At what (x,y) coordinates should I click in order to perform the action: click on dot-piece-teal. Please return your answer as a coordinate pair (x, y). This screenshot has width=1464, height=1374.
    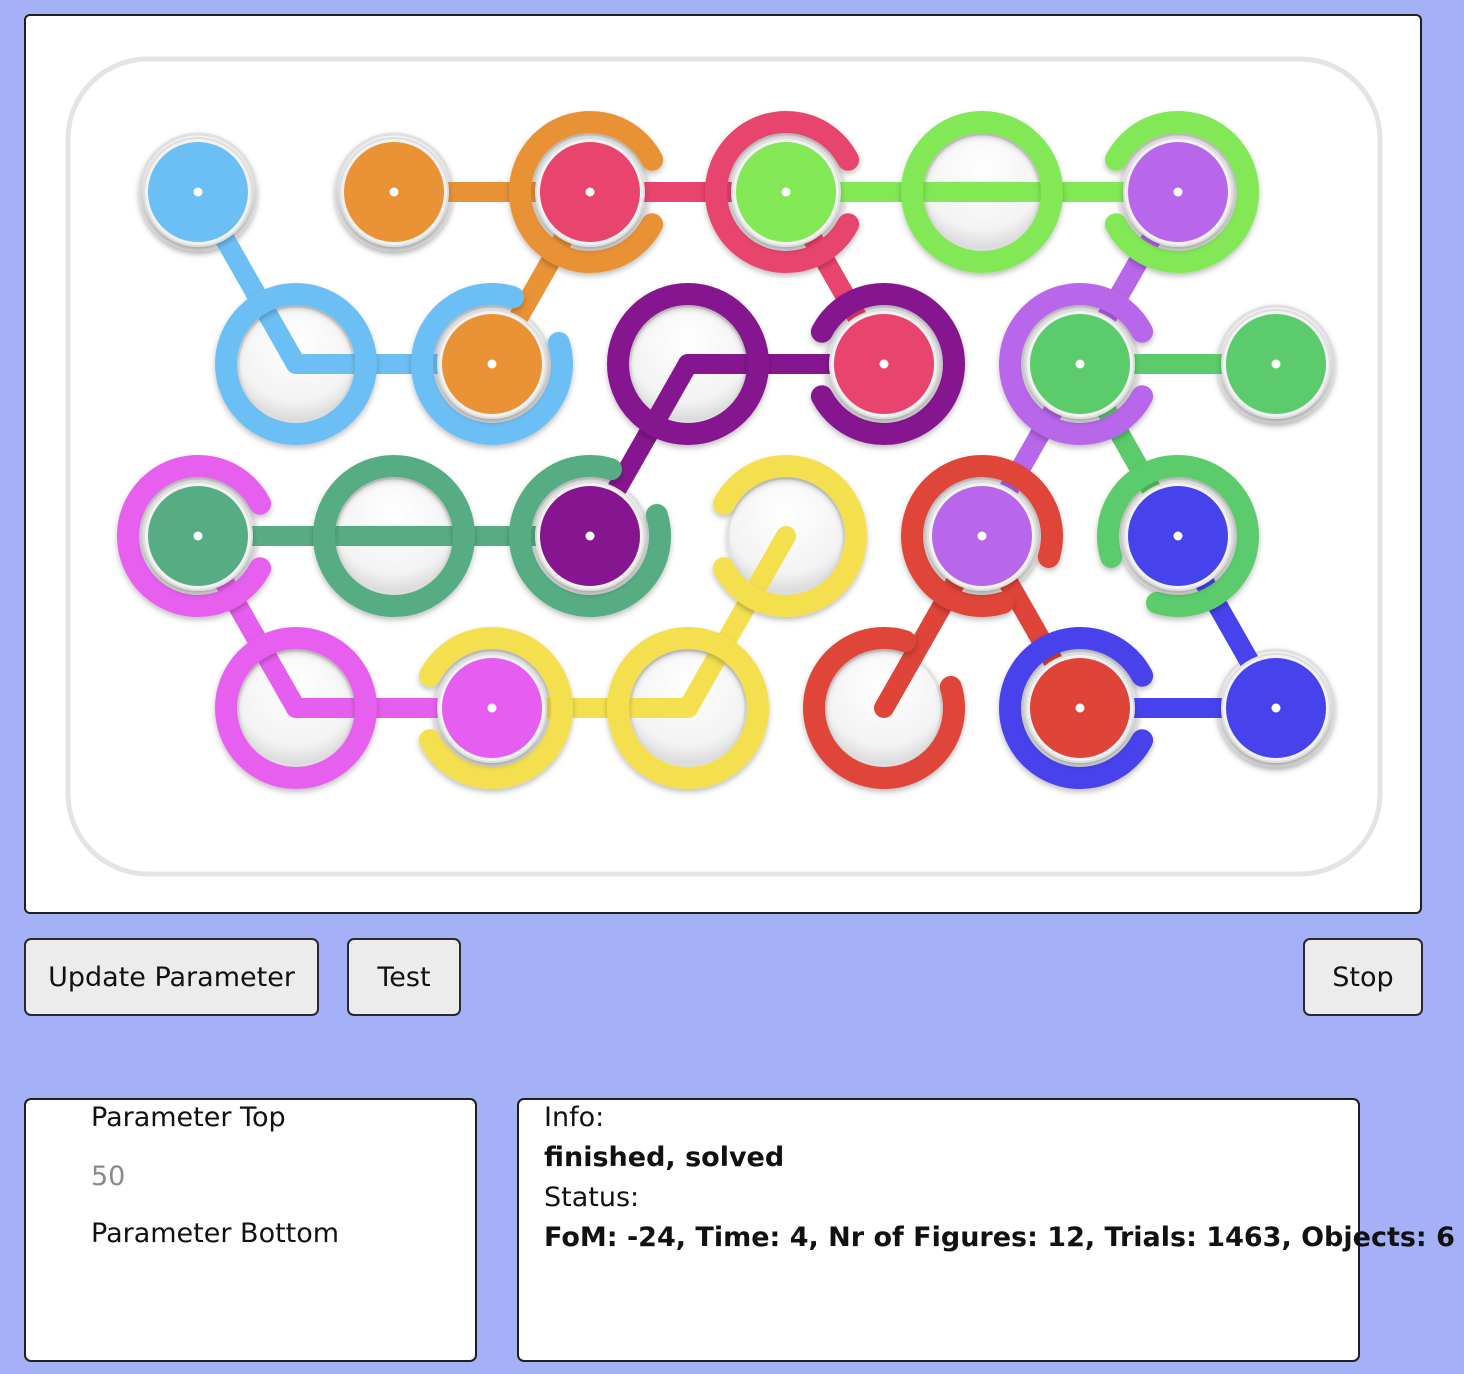
    Looking at the image, I should click on (198, 536).